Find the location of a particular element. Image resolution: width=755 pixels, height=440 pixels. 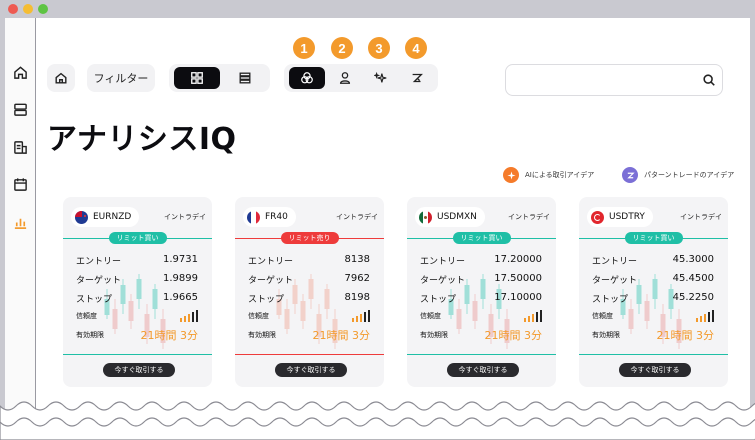

list-icon is located at coordinates (245, 78).